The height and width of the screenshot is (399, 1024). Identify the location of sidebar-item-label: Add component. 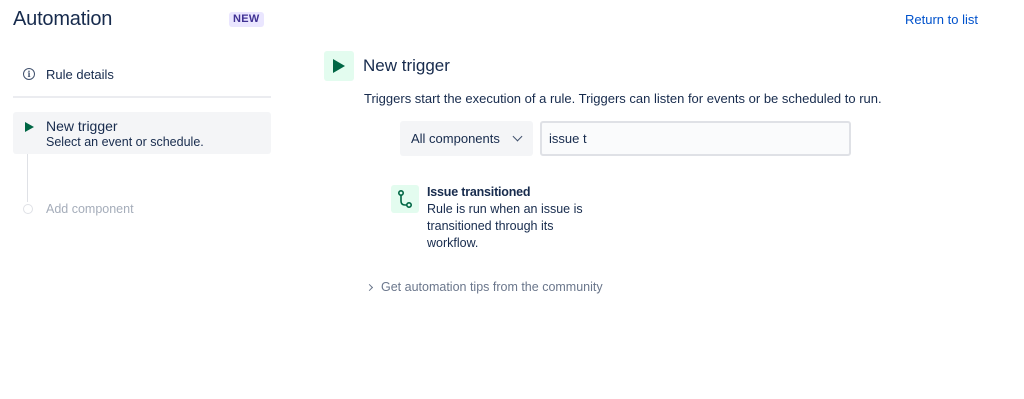
(90, 209).